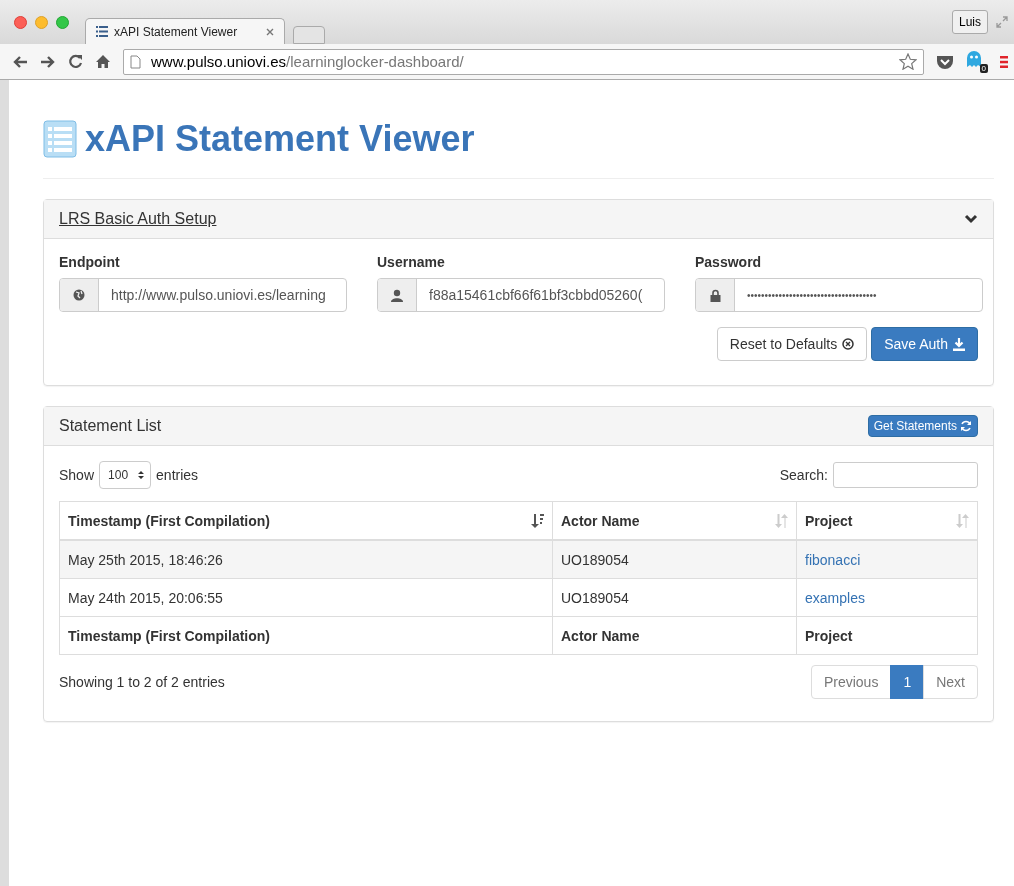 The image size is (1014, 886). What do you see at coordinates (907, 682) in the screenshot?
I see `pagination-button: 1` at bounding box center [907, 682].